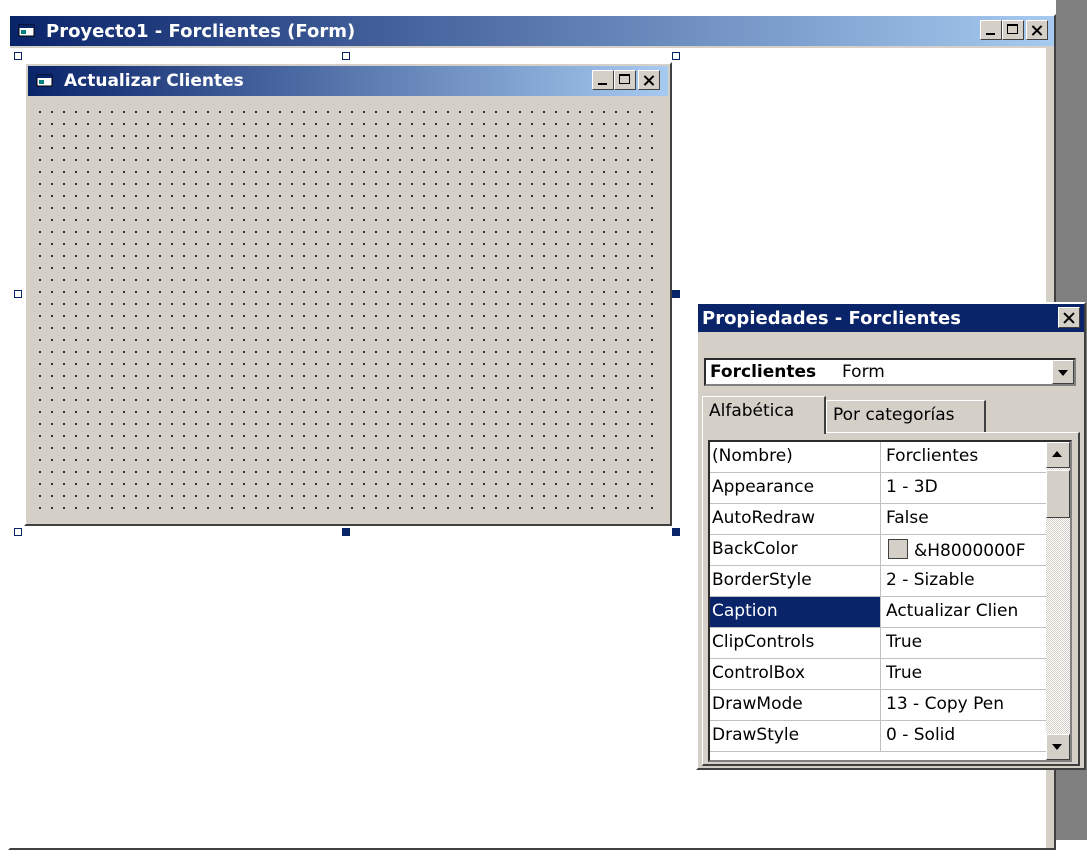 The height and width of the screenshot is (862, 1087). Describe the element at coordinates (763, 487) in the screenshot. I see `property-name: Appearance` at that location.